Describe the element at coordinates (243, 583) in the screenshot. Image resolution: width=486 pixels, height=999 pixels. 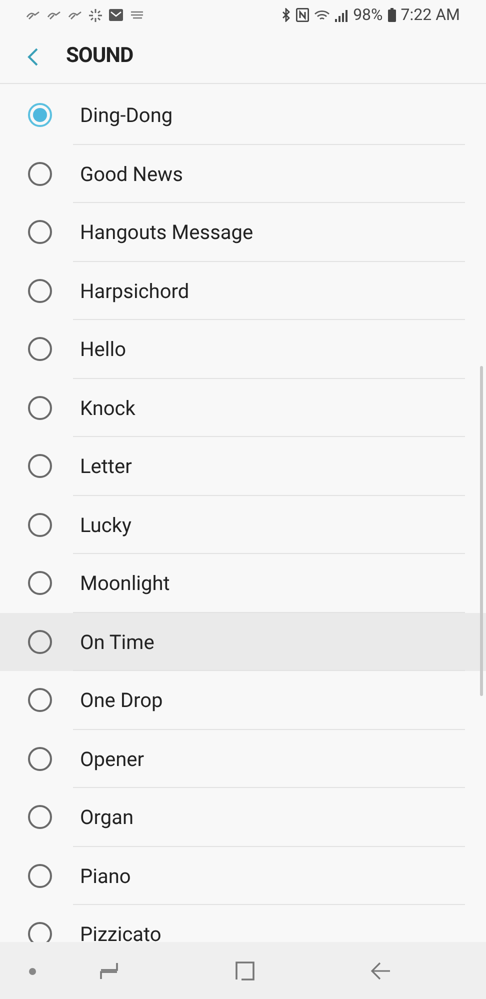
I see `sound-option: Moonlight` at that location.